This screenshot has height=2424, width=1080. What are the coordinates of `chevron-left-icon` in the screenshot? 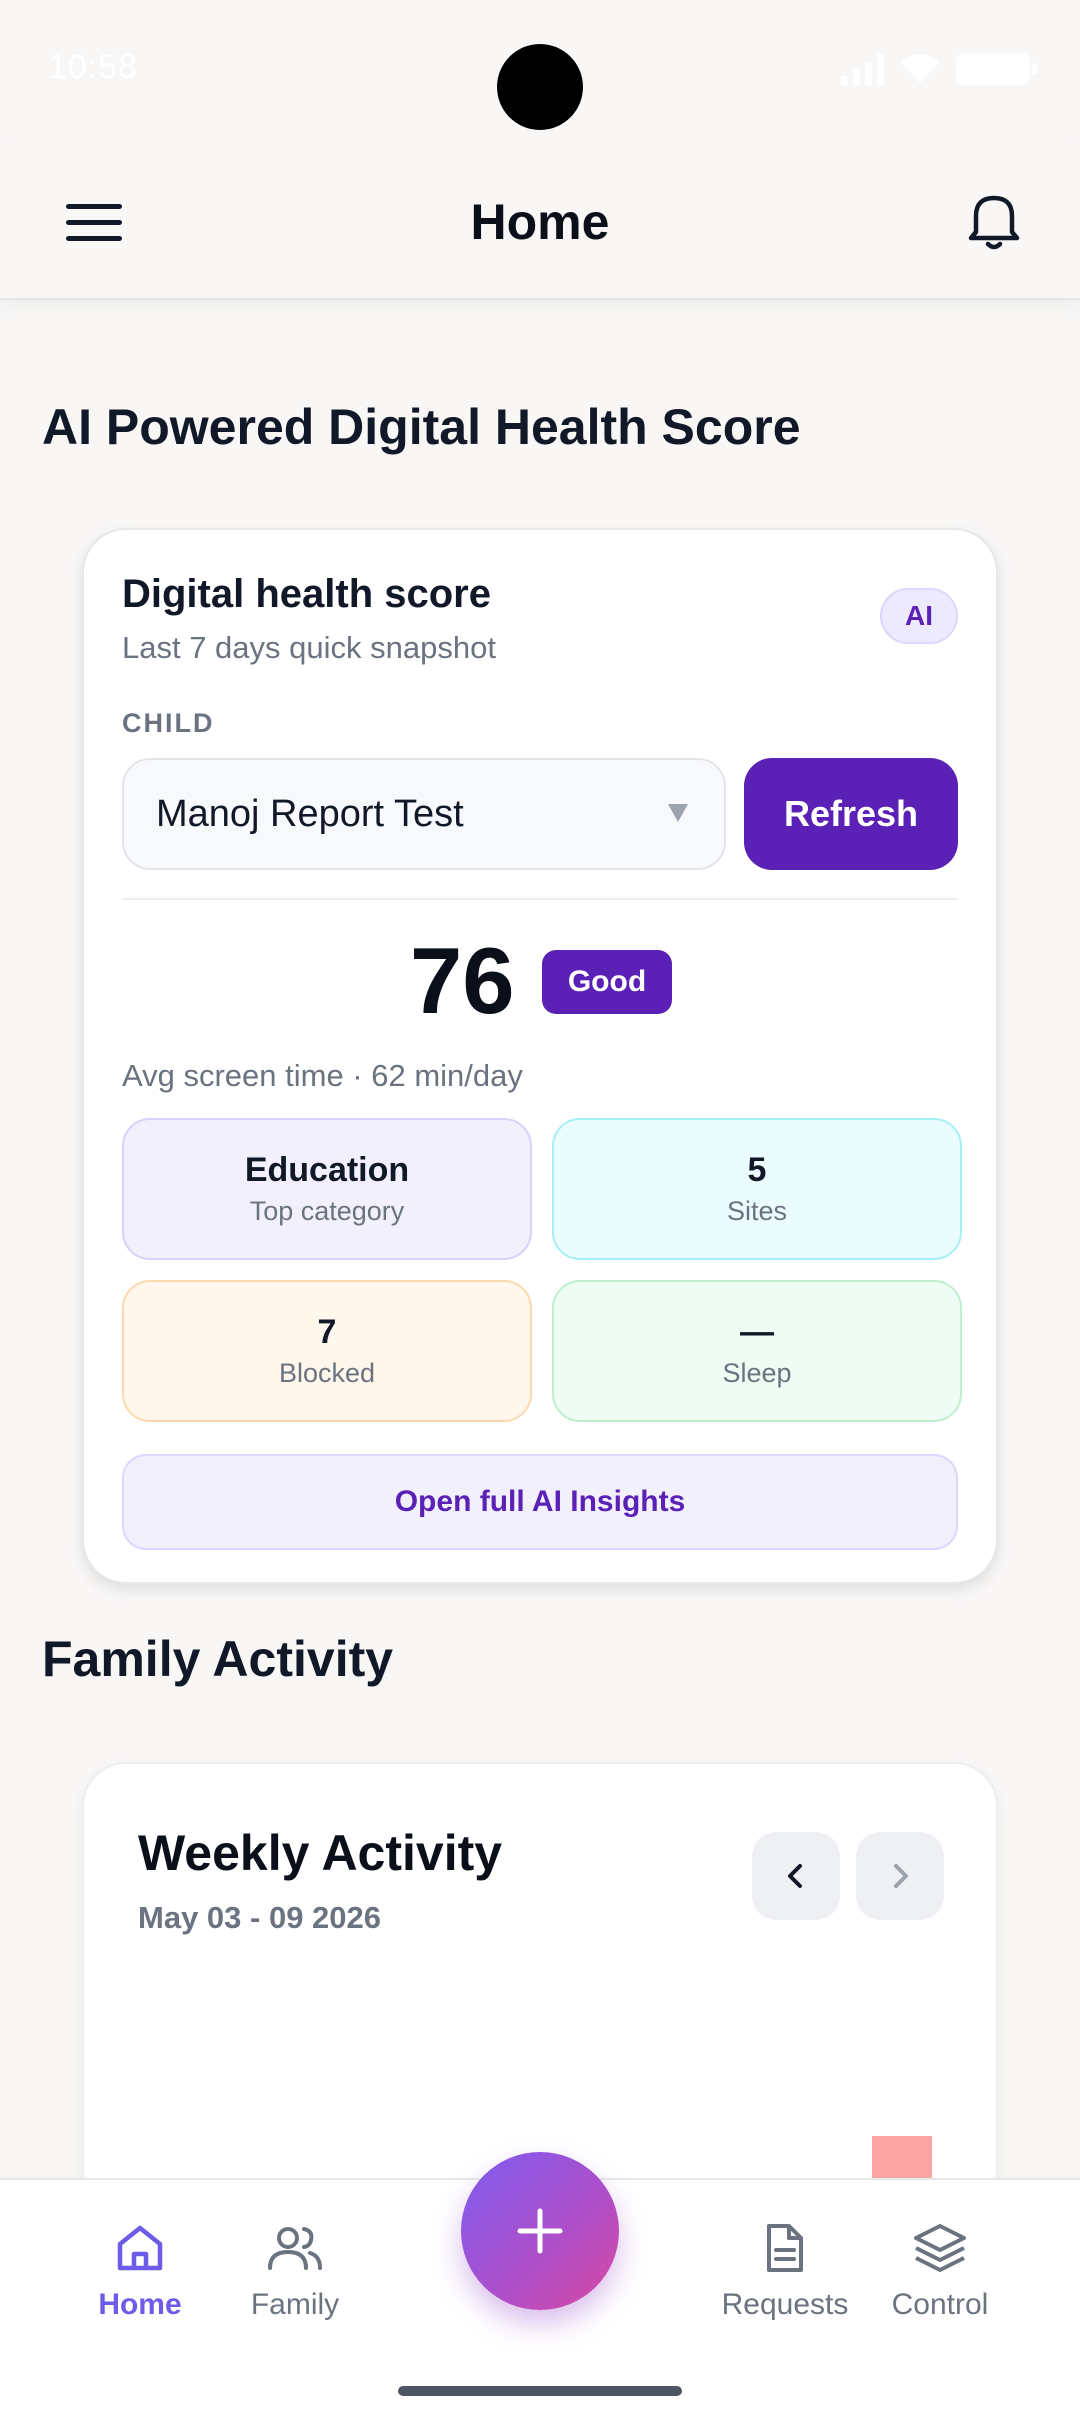 It's located at (795, 1876).